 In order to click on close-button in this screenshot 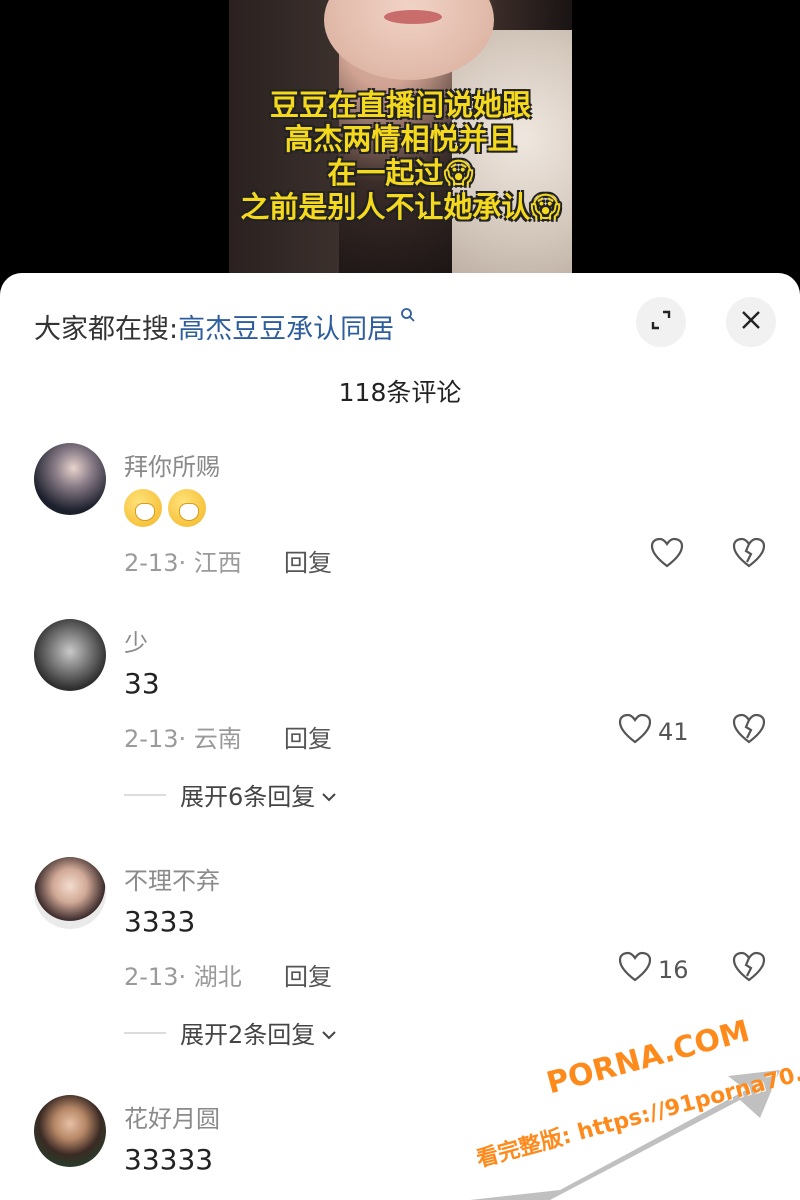, I will do `click(751, 322)`.